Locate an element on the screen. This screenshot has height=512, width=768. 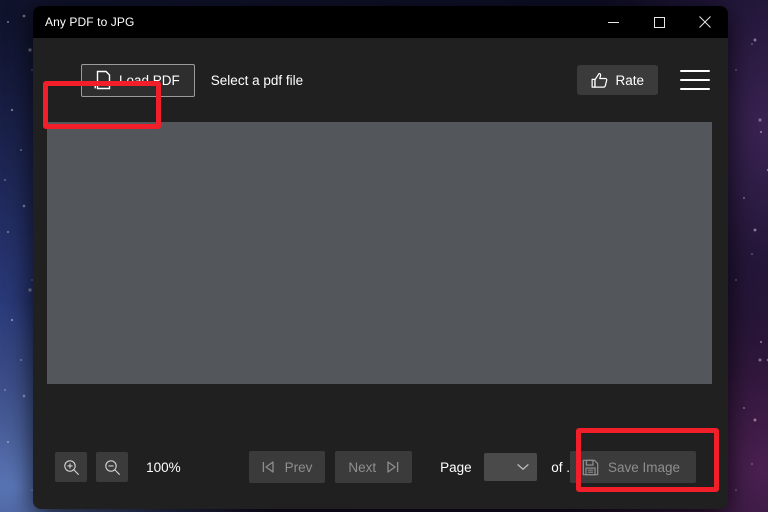
zoom-in-icon is located at coordinates (71, 467).